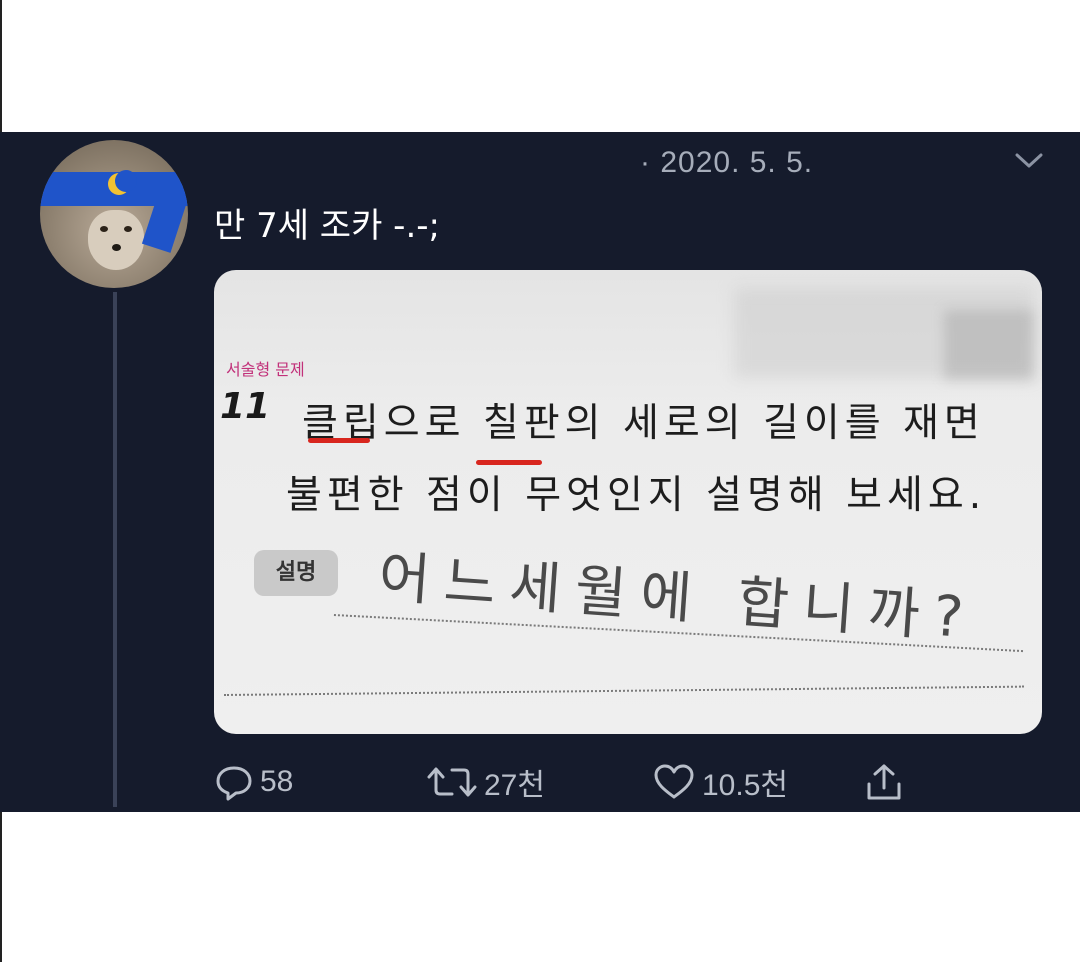 The image size is (1080, 962). I want to click on fox-nose, so click(116, 247).